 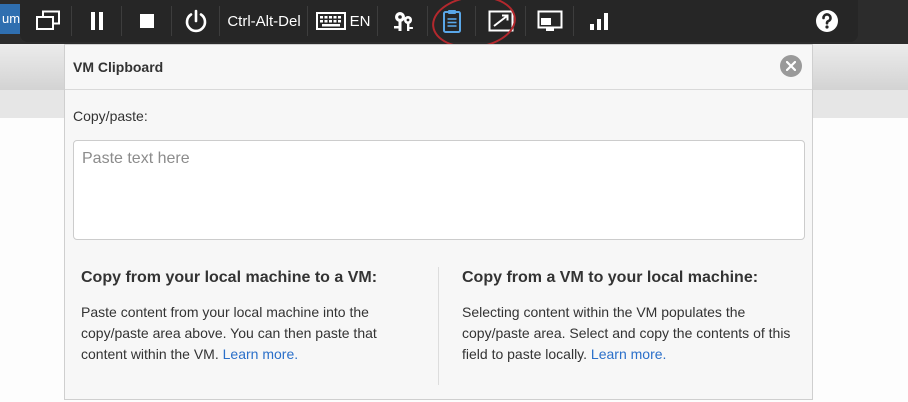 What do you see at coordinates (438, 67) in the screenshot?
I see `dialog-header: VM Clipboard` at bounding box center [438, 67].